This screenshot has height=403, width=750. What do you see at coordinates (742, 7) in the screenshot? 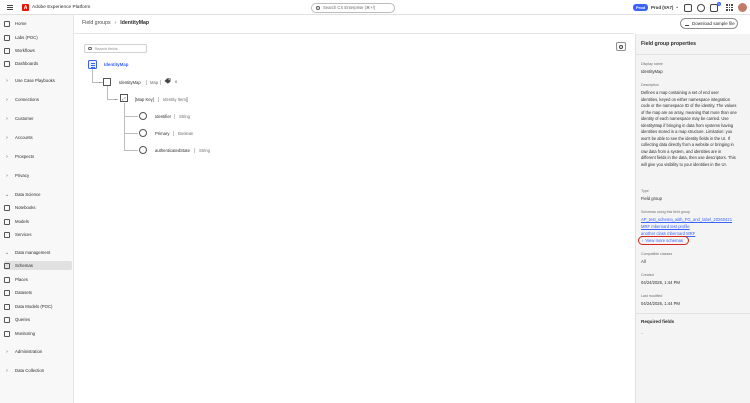
I see `avatar` at bounding box center [742, 7].